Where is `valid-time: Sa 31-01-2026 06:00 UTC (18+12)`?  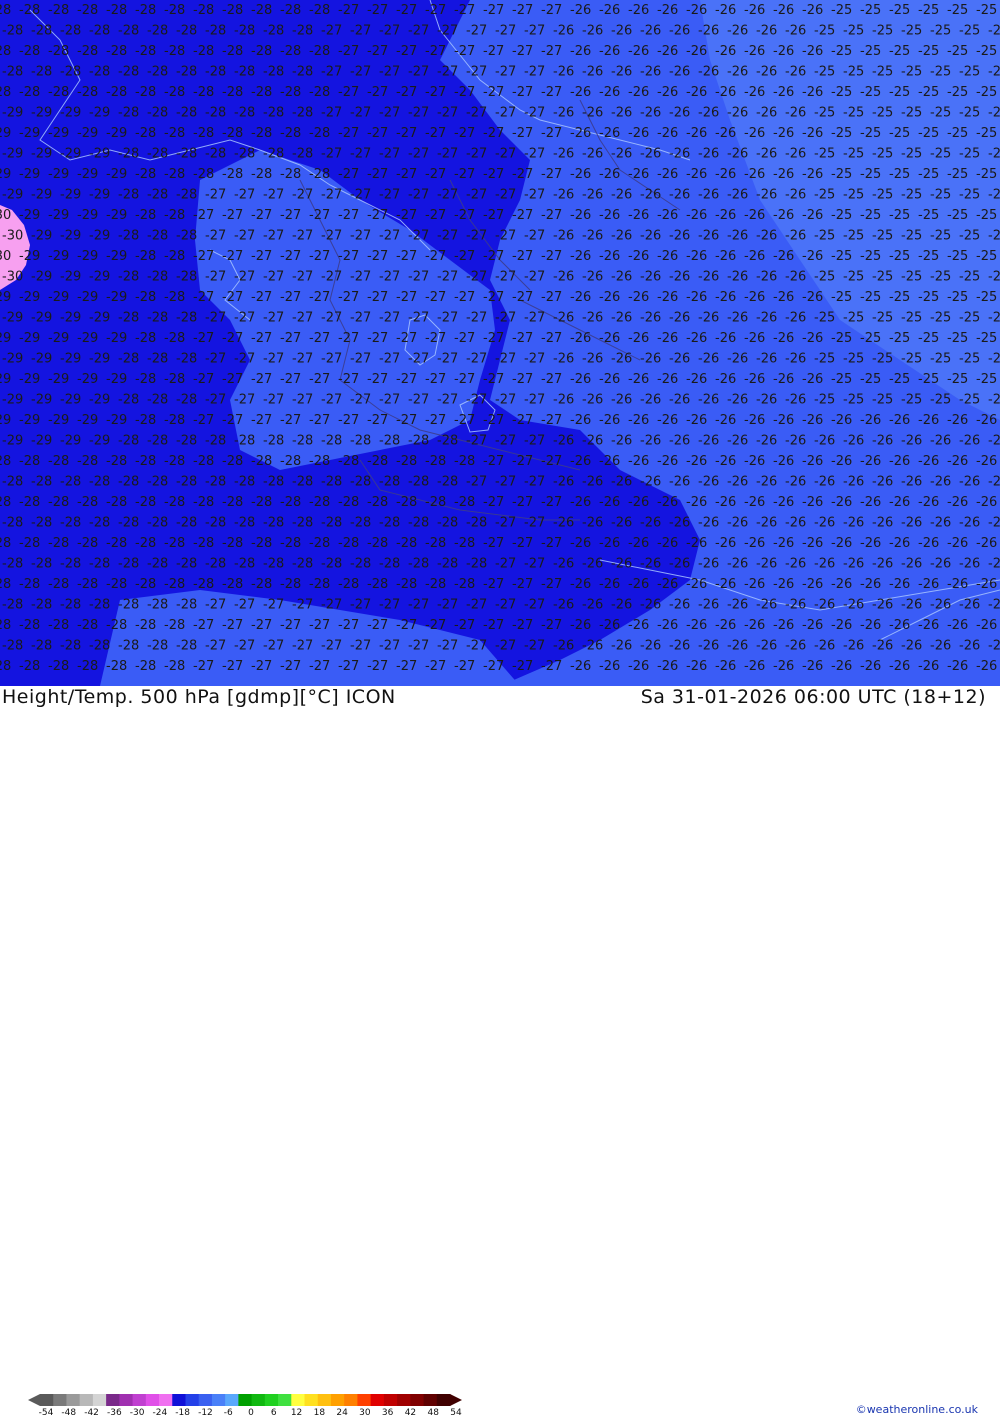
valid-time: Sa 31-01-2026 06:00 UTC (18+12) is located at coordinates (813, 697).